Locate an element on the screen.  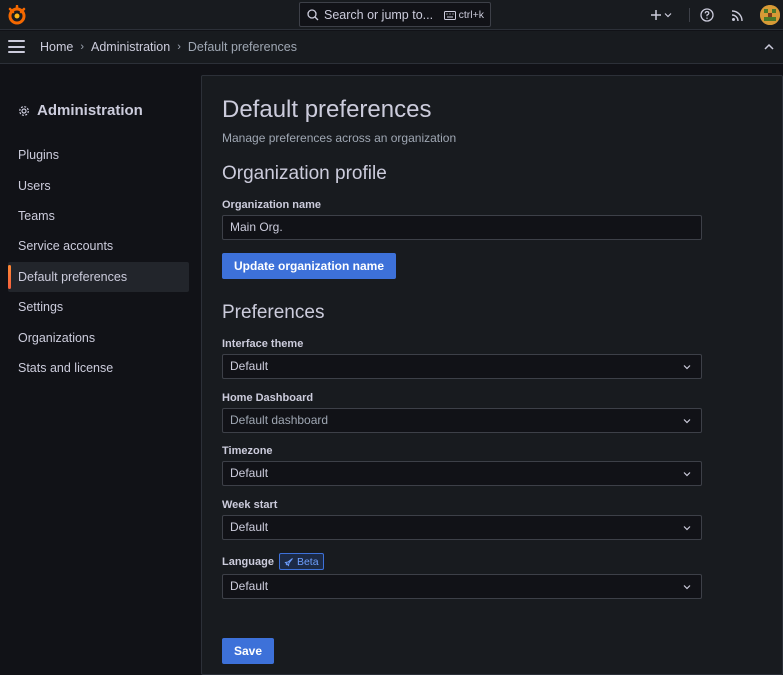
timezone-select-value: Default is located at coordinates (249, 473).